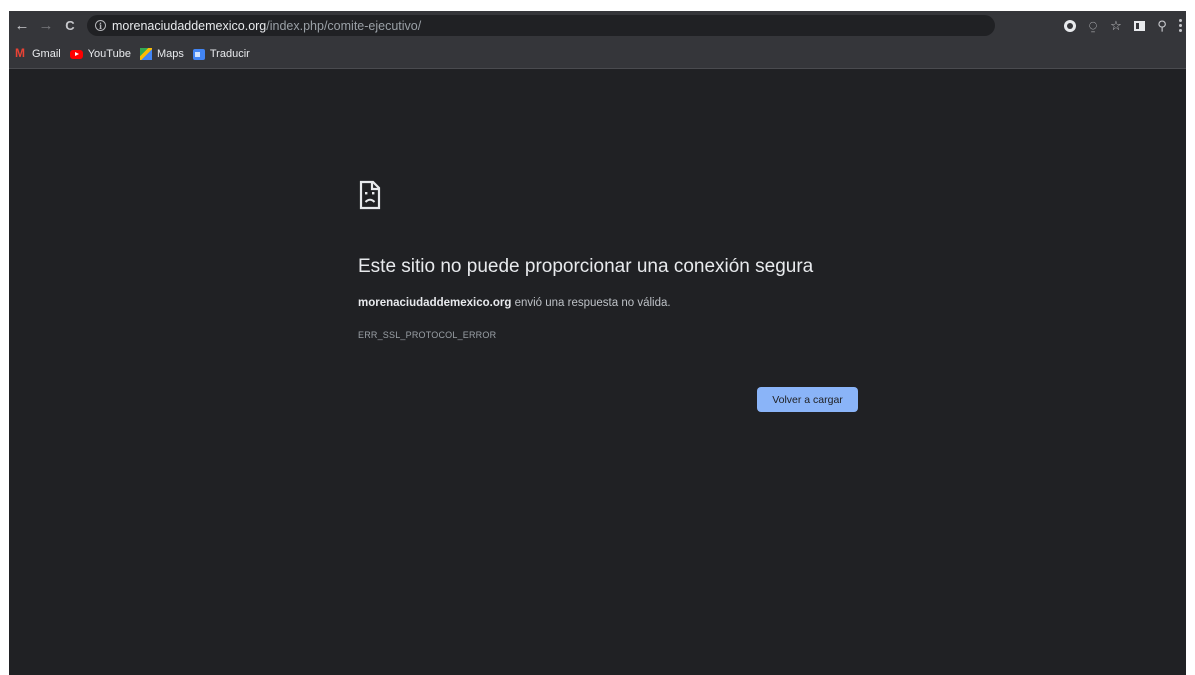  Describe the element at coordinates (229, 54) in the screenshot. I see `bookmark-label: Traducir` at that location.